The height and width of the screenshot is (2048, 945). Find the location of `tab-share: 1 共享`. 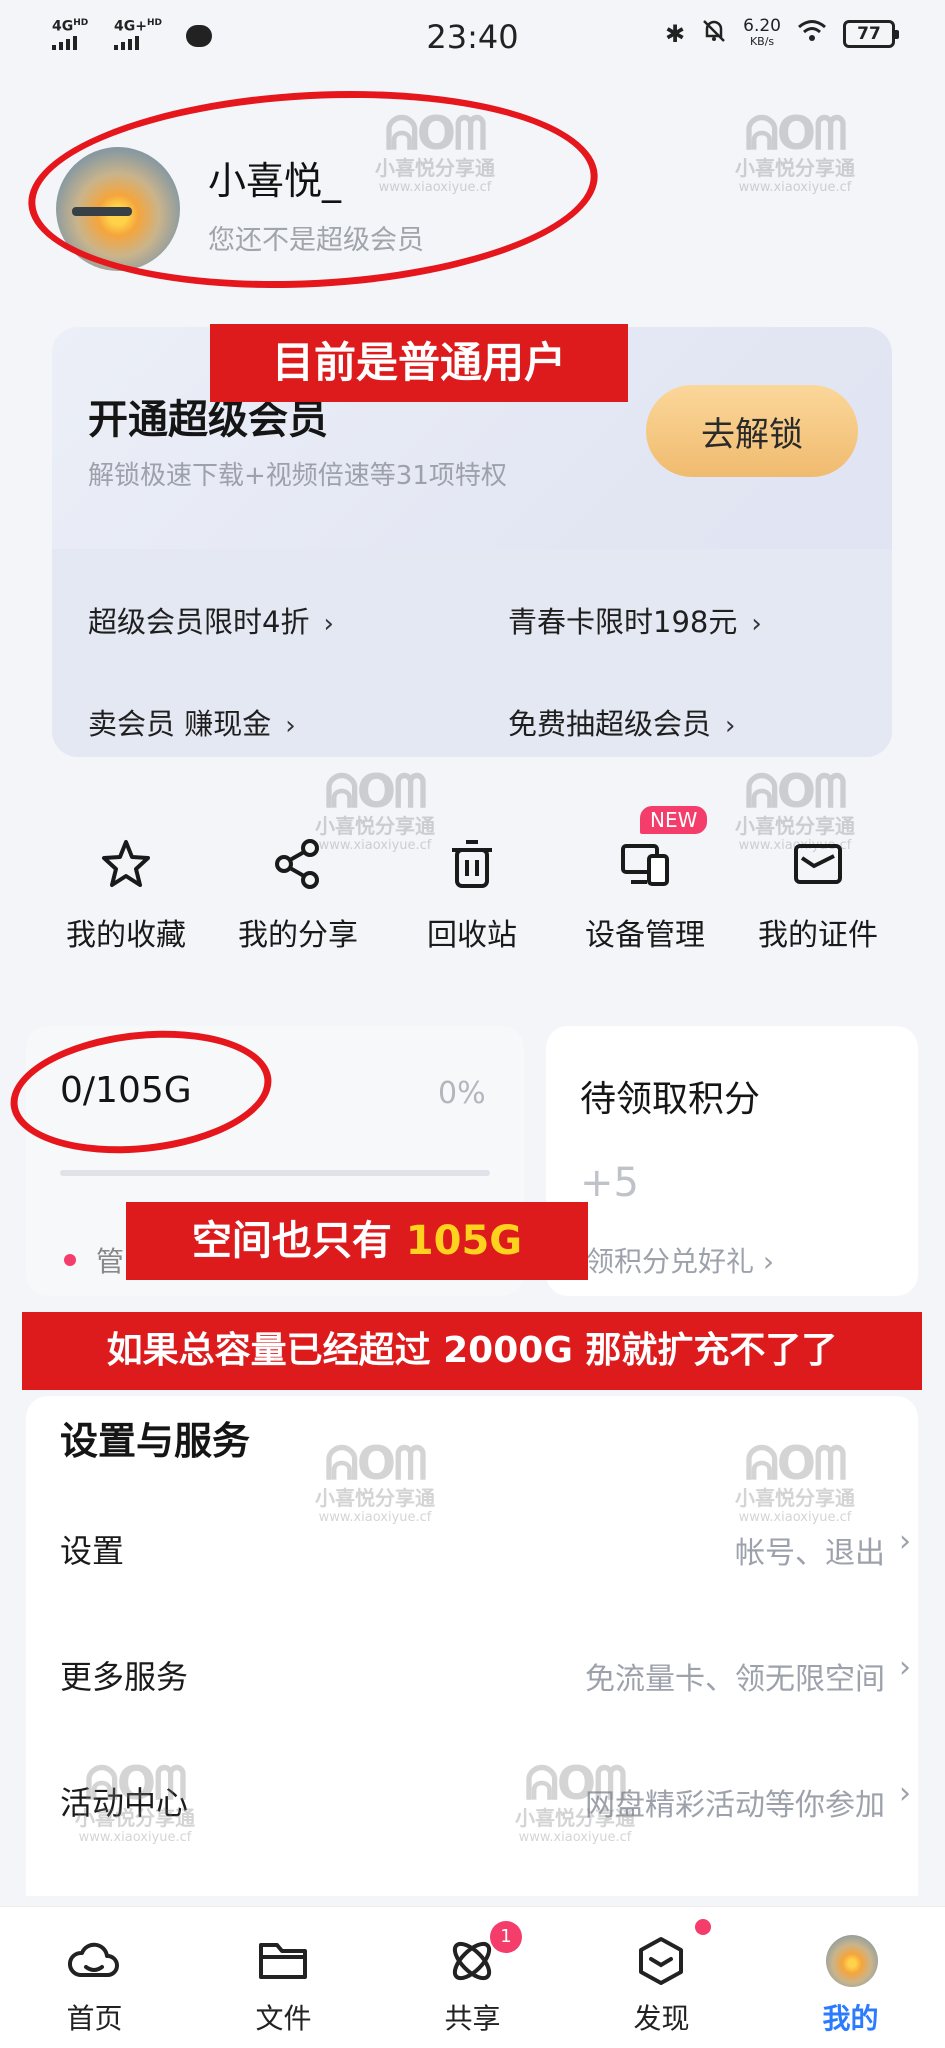

tab-share: 1 共享 is located at coordinates (472, 1977).